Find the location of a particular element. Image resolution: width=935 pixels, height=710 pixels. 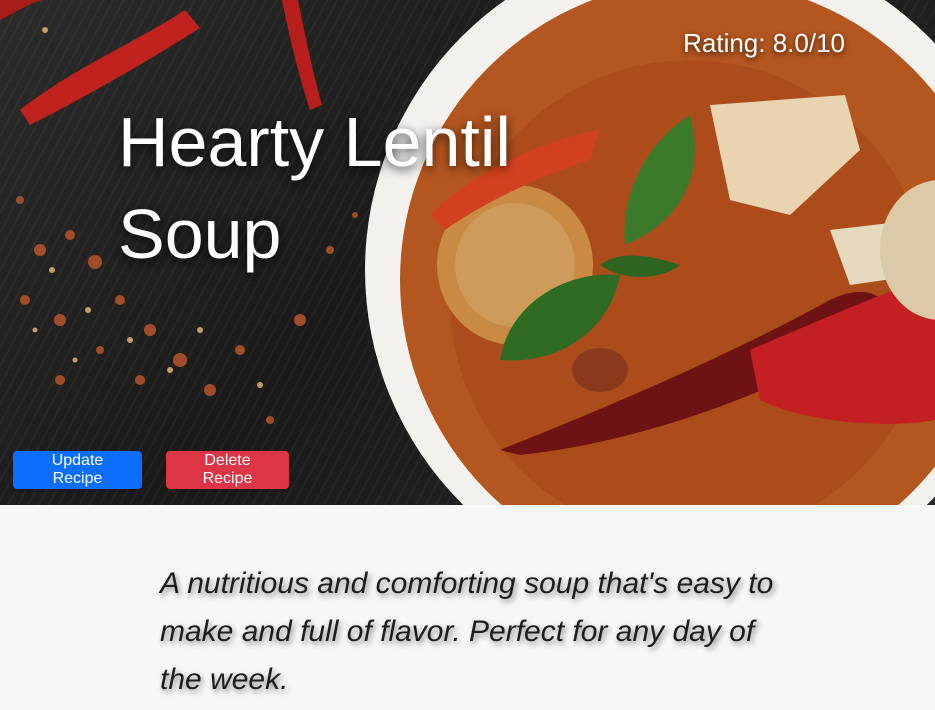

recipe-title: Hearty Lentil Soup is located at coordinates (314, 188).